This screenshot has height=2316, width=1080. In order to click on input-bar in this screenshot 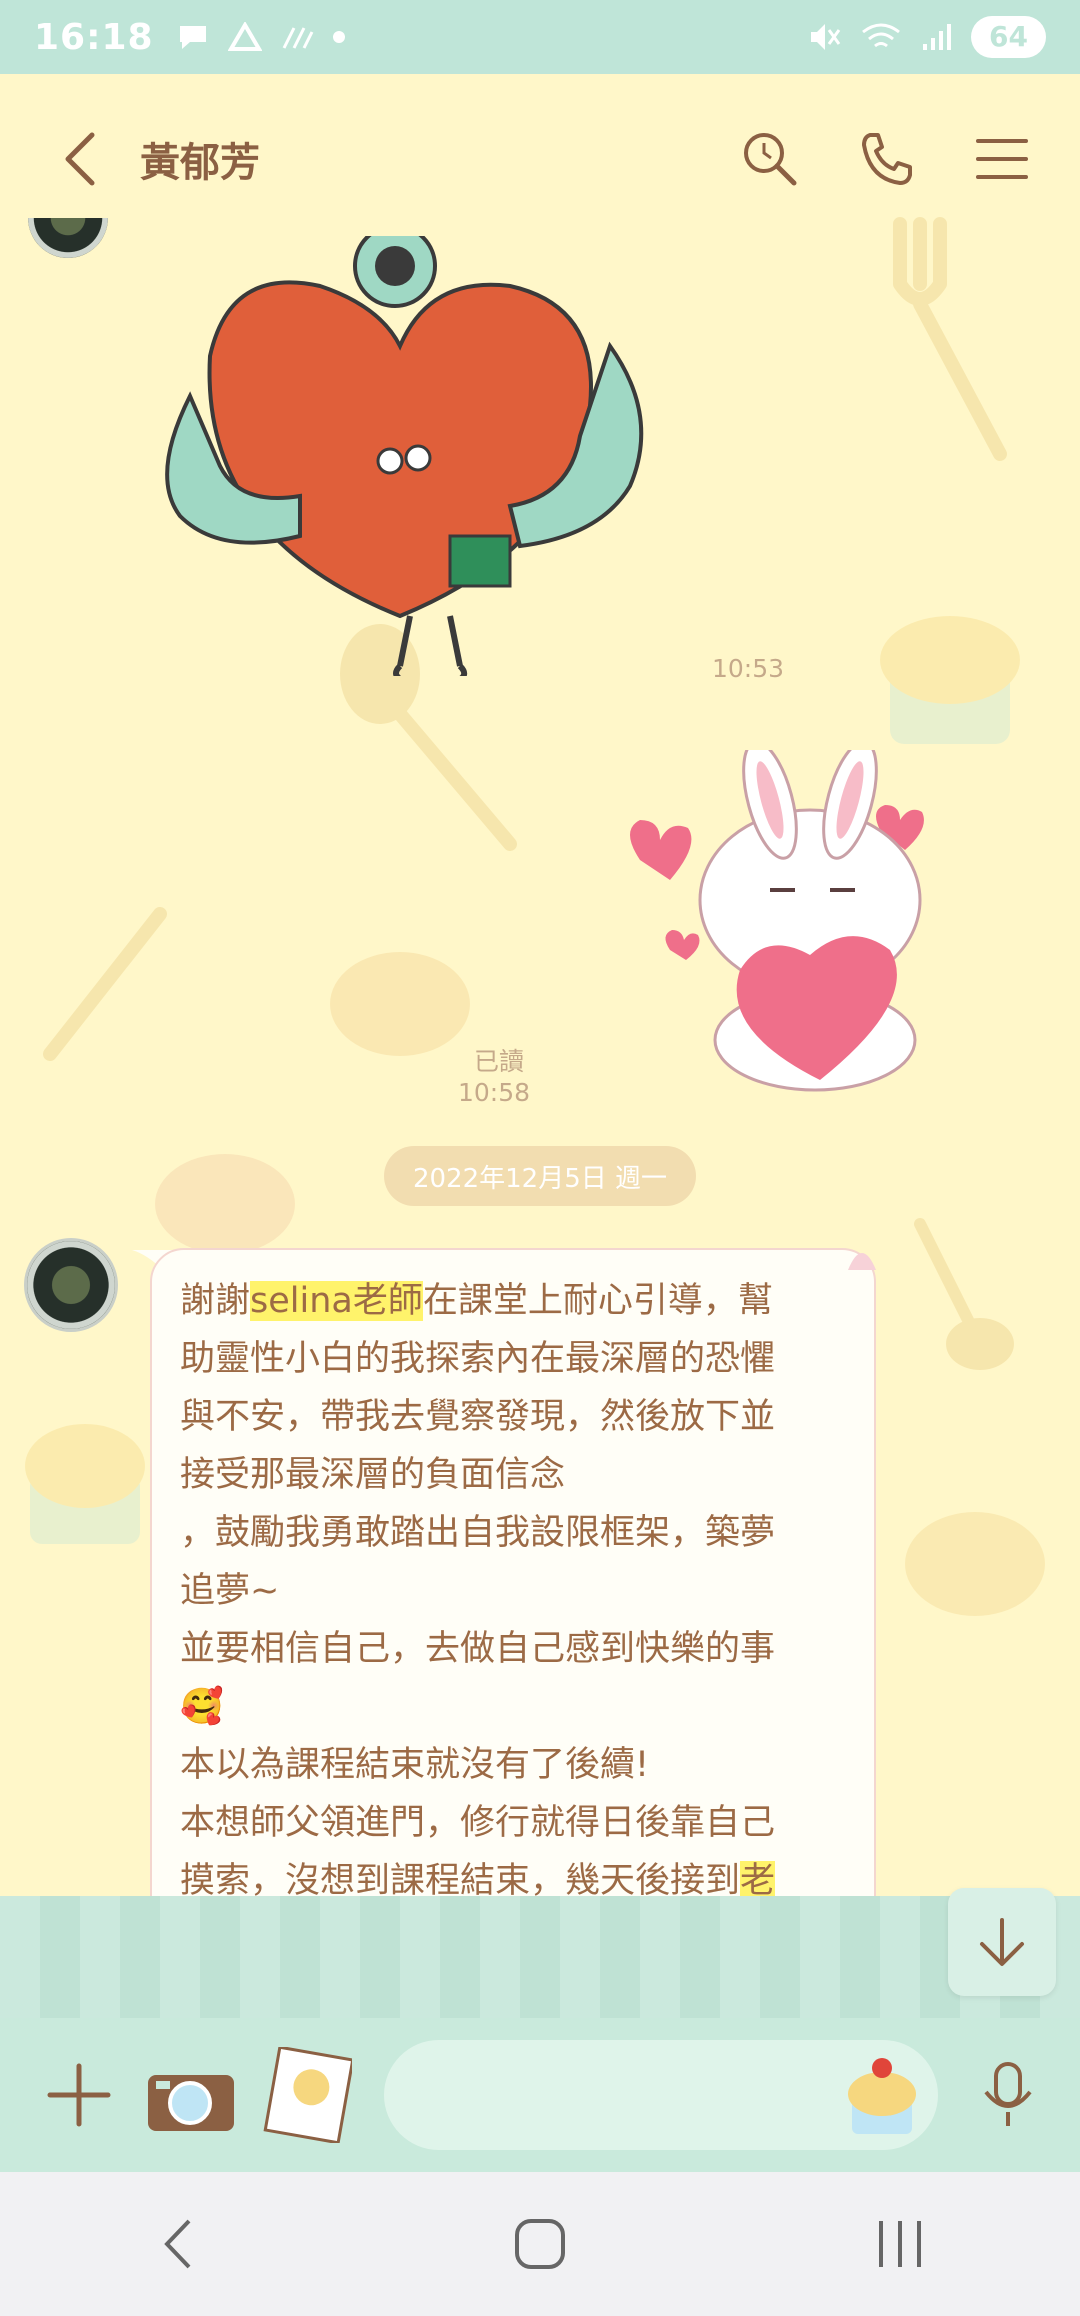, I will do `click(540, 2095)`.